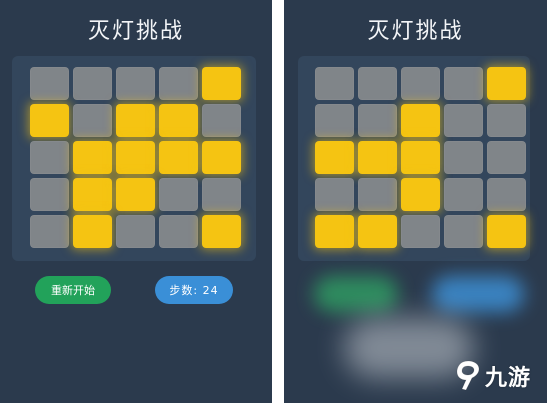 The height and width of the screenshot is (403, 547). I want to click on blurred-step-counter, so click(478, 294).